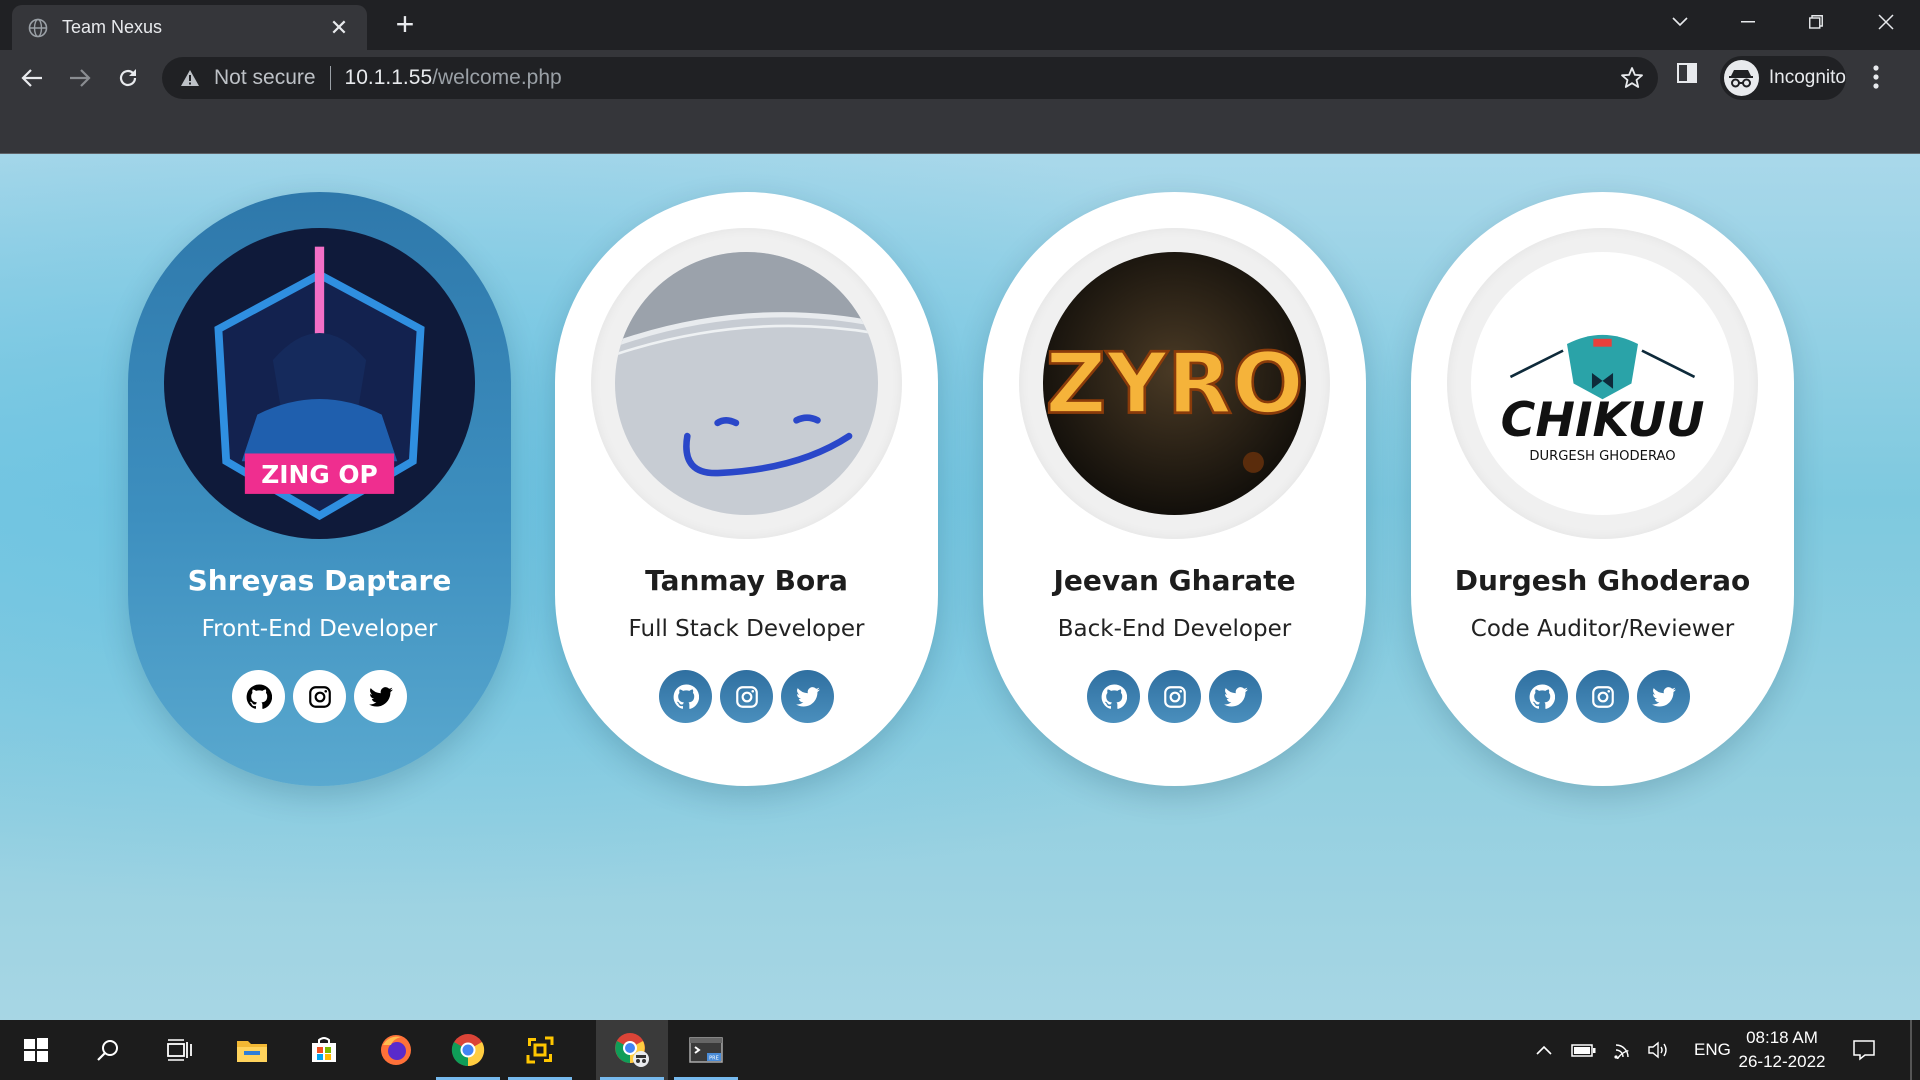 Image resolution: width=1920 pixels, height=1080 pixels. Describe the element at coordinates (960, 130) in the screenshot. I see `bookmarks-bar` at that location.